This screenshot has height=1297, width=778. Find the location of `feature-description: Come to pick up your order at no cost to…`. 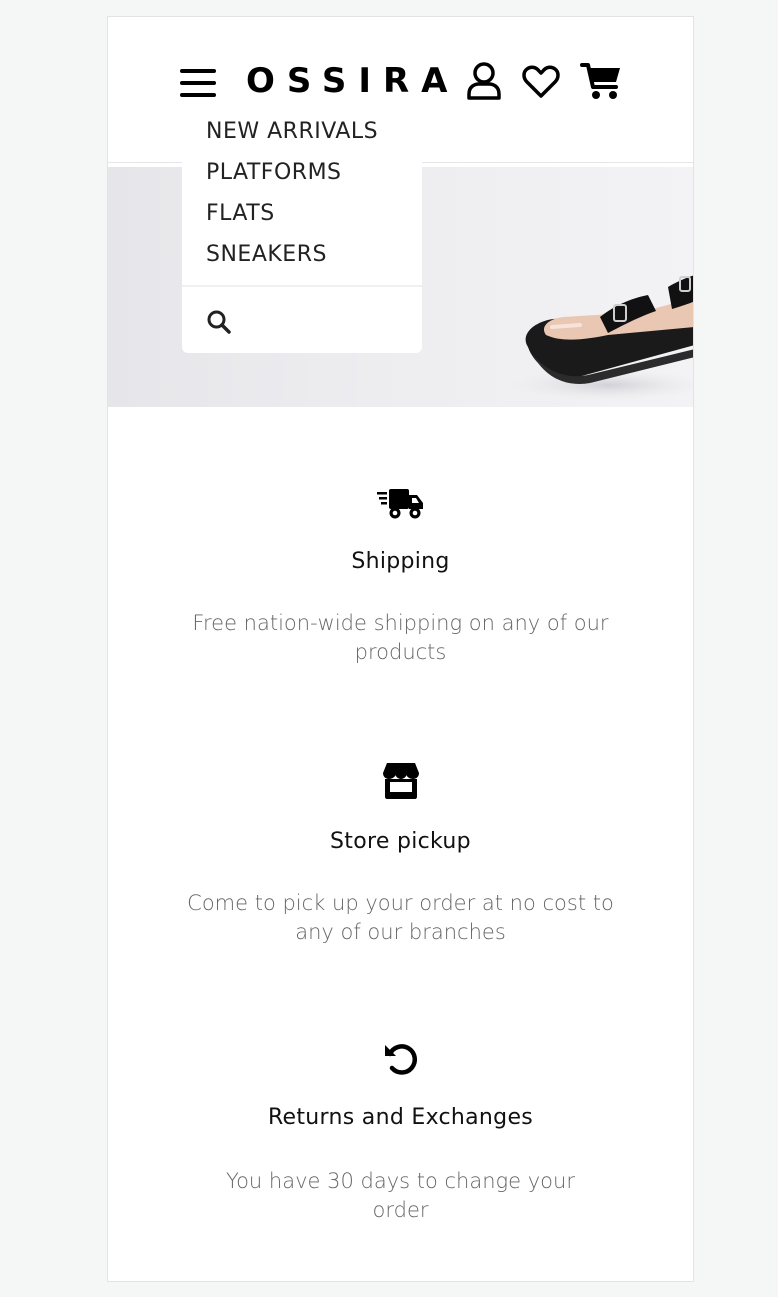

feature-description: Come to pick up your order at no cost to… is located at coordinates (400, 917).